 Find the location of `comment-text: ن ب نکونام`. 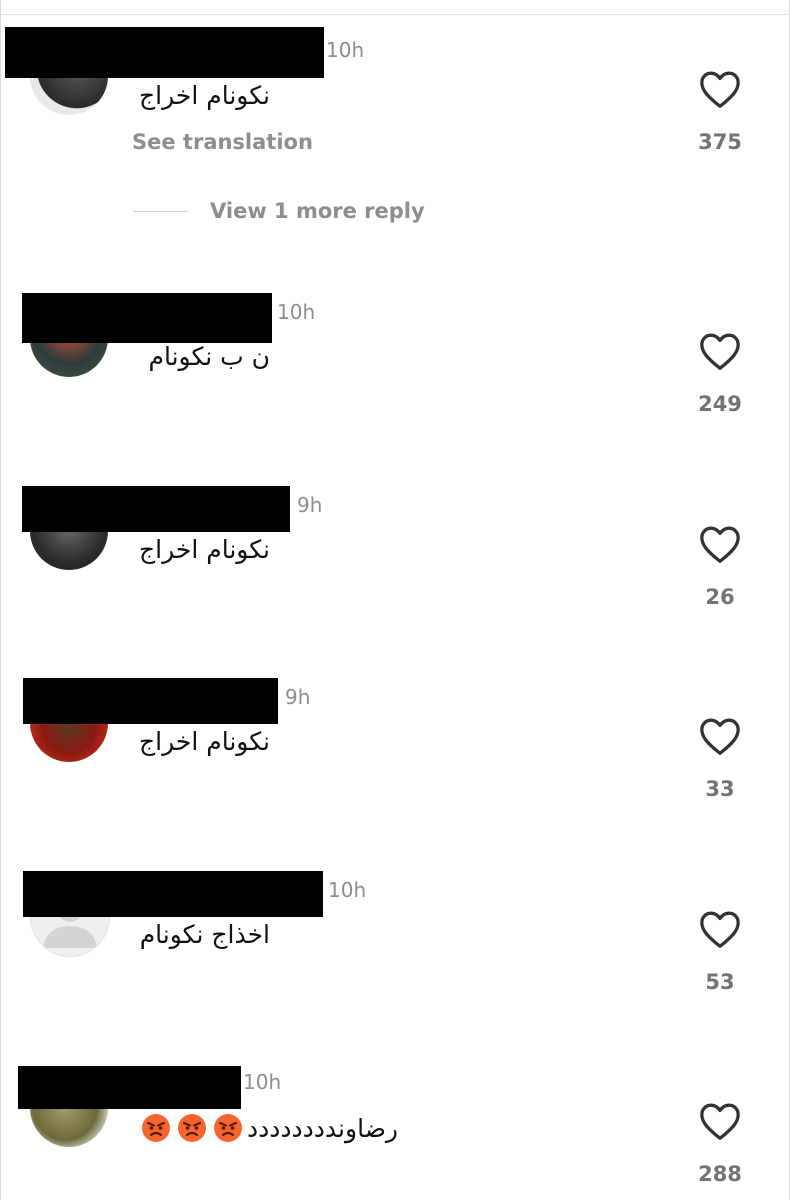

comment-text: ن ب نکونام is located at coordinates (209, 356).